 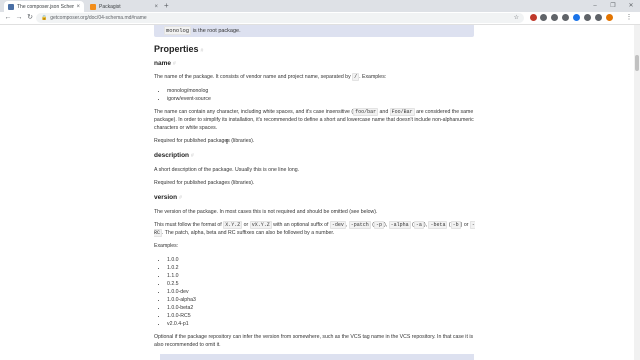 What do you see at coordinates (399, 225) in the screenshot?
I see `inline-code: -alpha` at bounding box center [399, 225].